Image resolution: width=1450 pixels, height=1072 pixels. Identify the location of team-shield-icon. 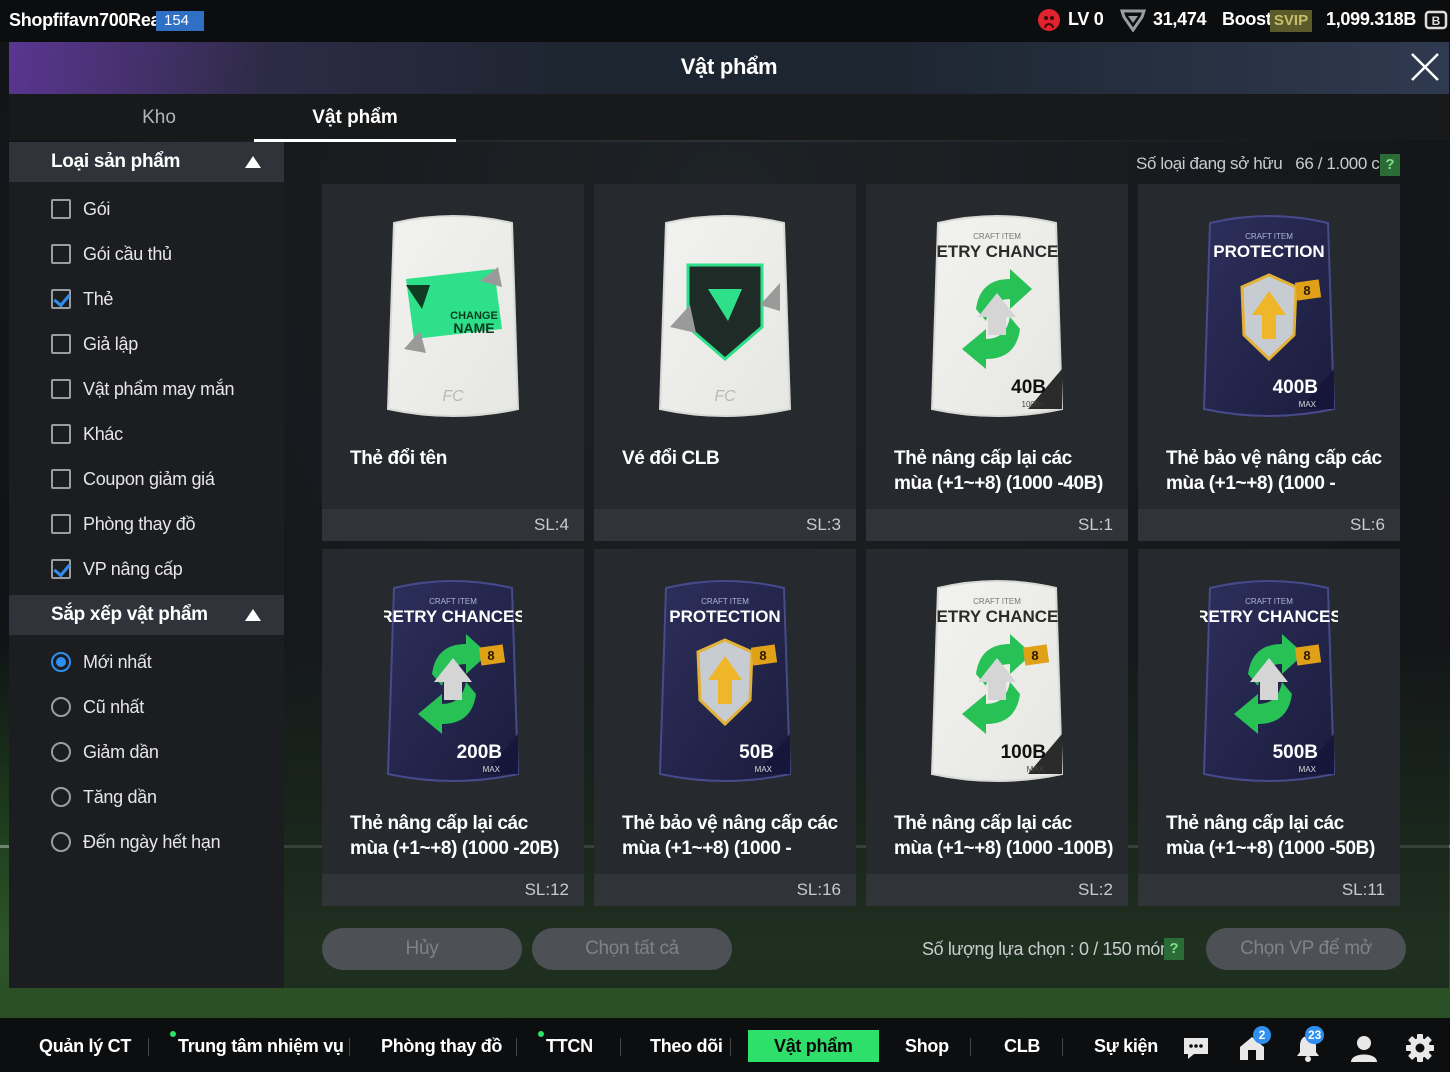
(1133, 20).